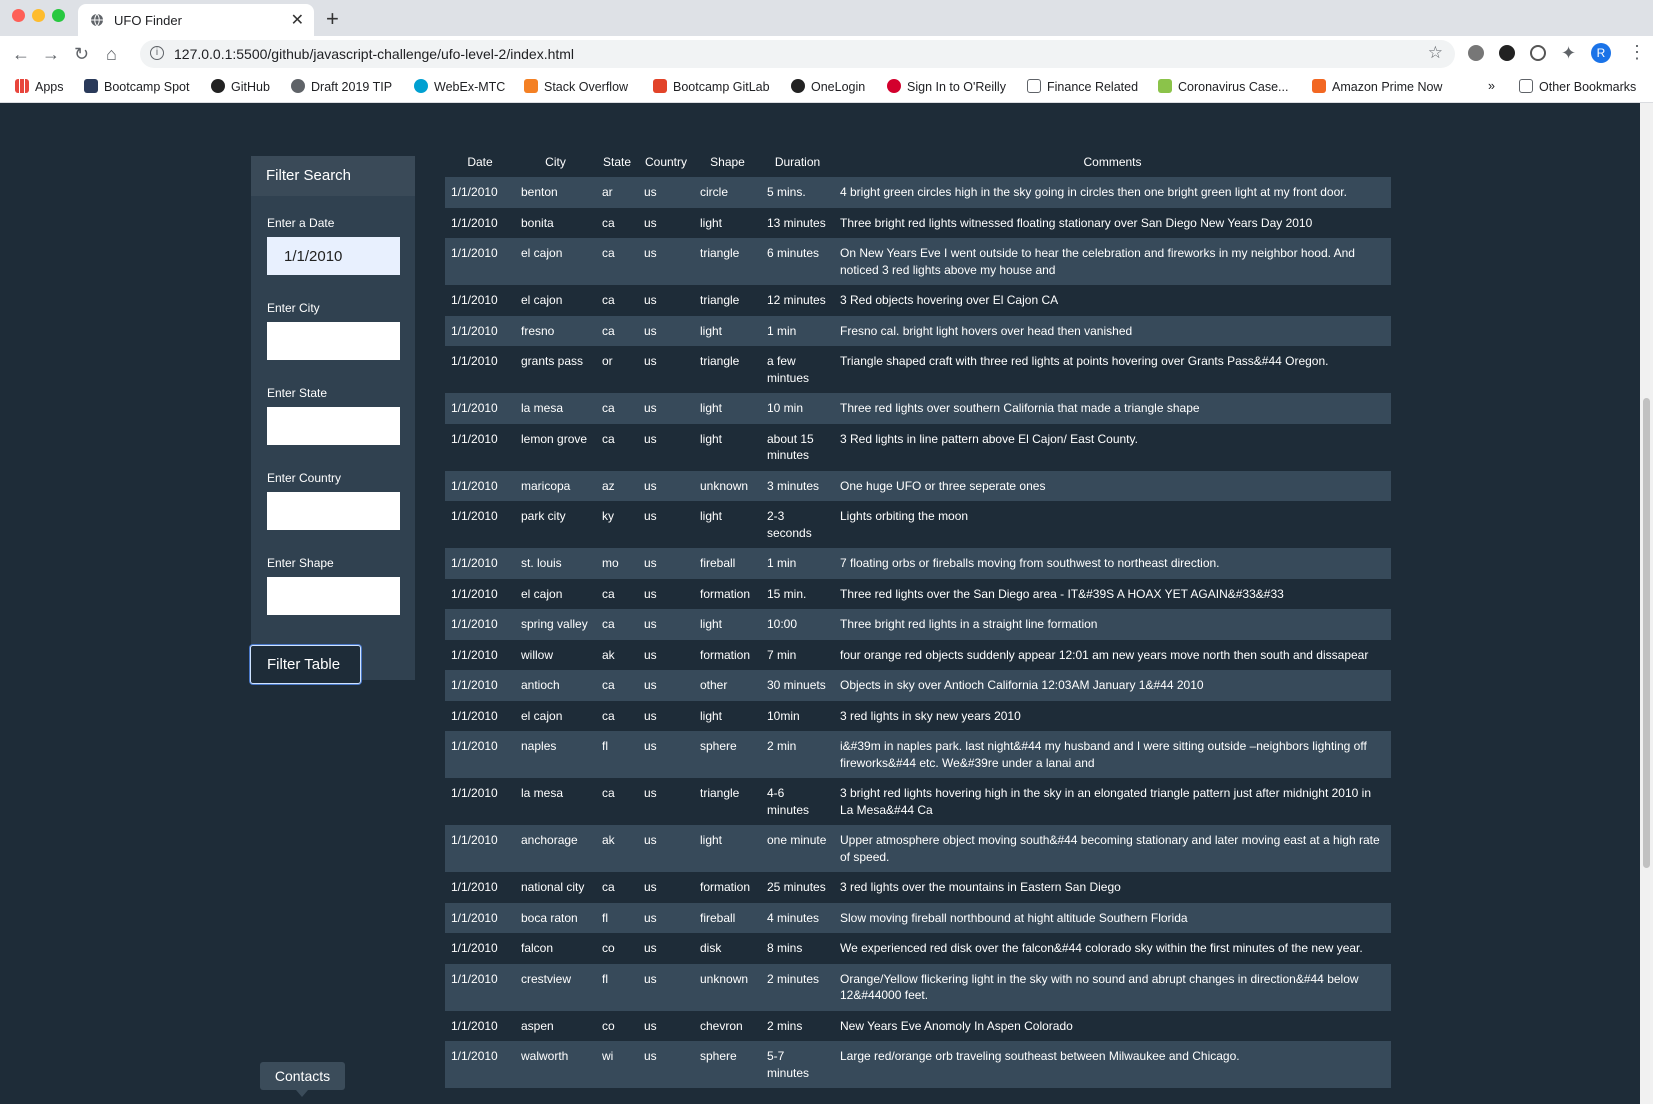 This screenshot has width=1653, height=1104. What do you see at coordinates (459, 86) in the screenshot?
I see `bookmark-webex: WebEx-MTC` at bounding box center [459, 86].